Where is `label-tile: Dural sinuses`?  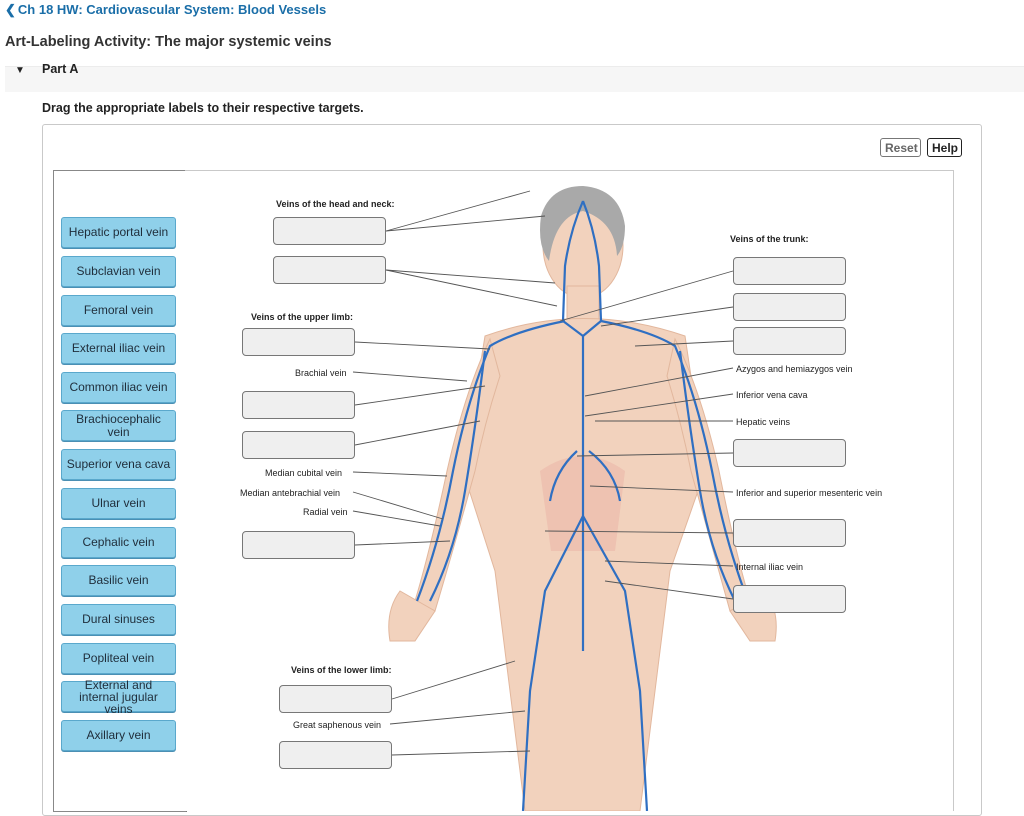
label-tile: Dural sinuses is located at coordinates (118, 619).